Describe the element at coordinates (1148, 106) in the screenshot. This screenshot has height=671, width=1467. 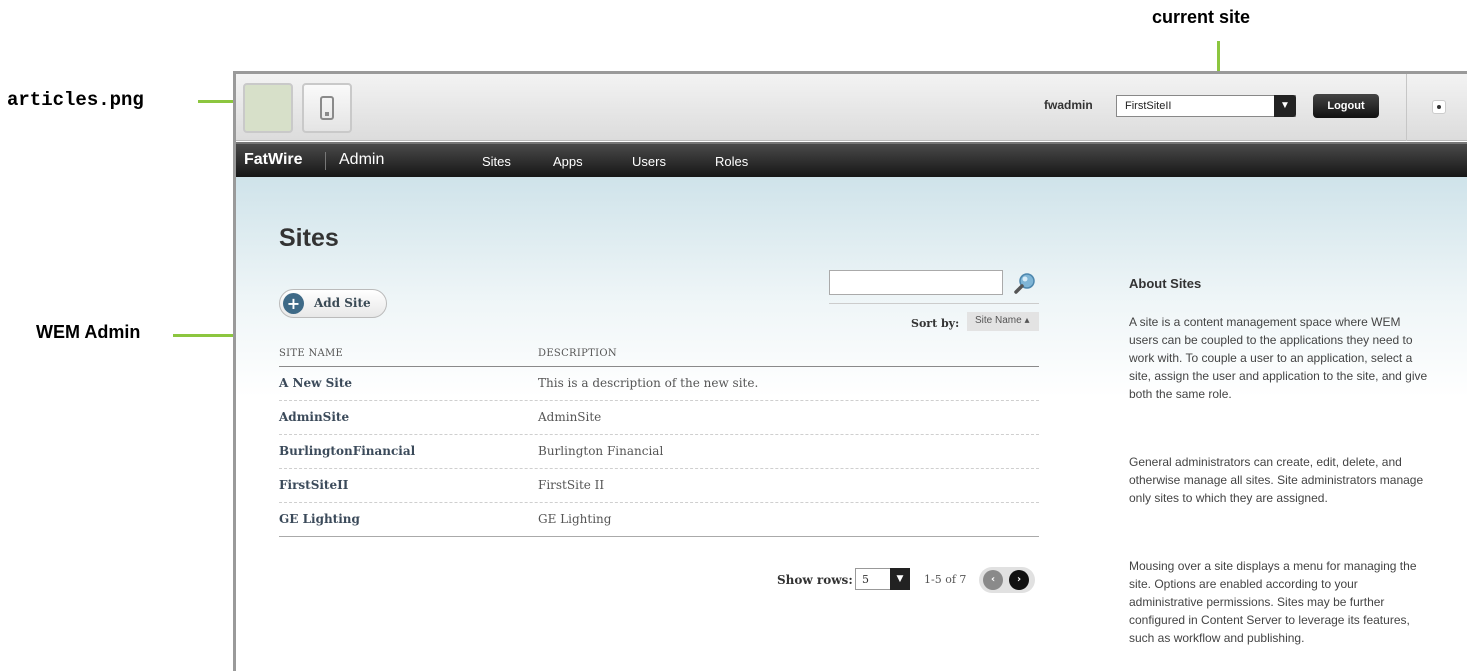
I see `current-site-value: FirstSiteII` at that location.